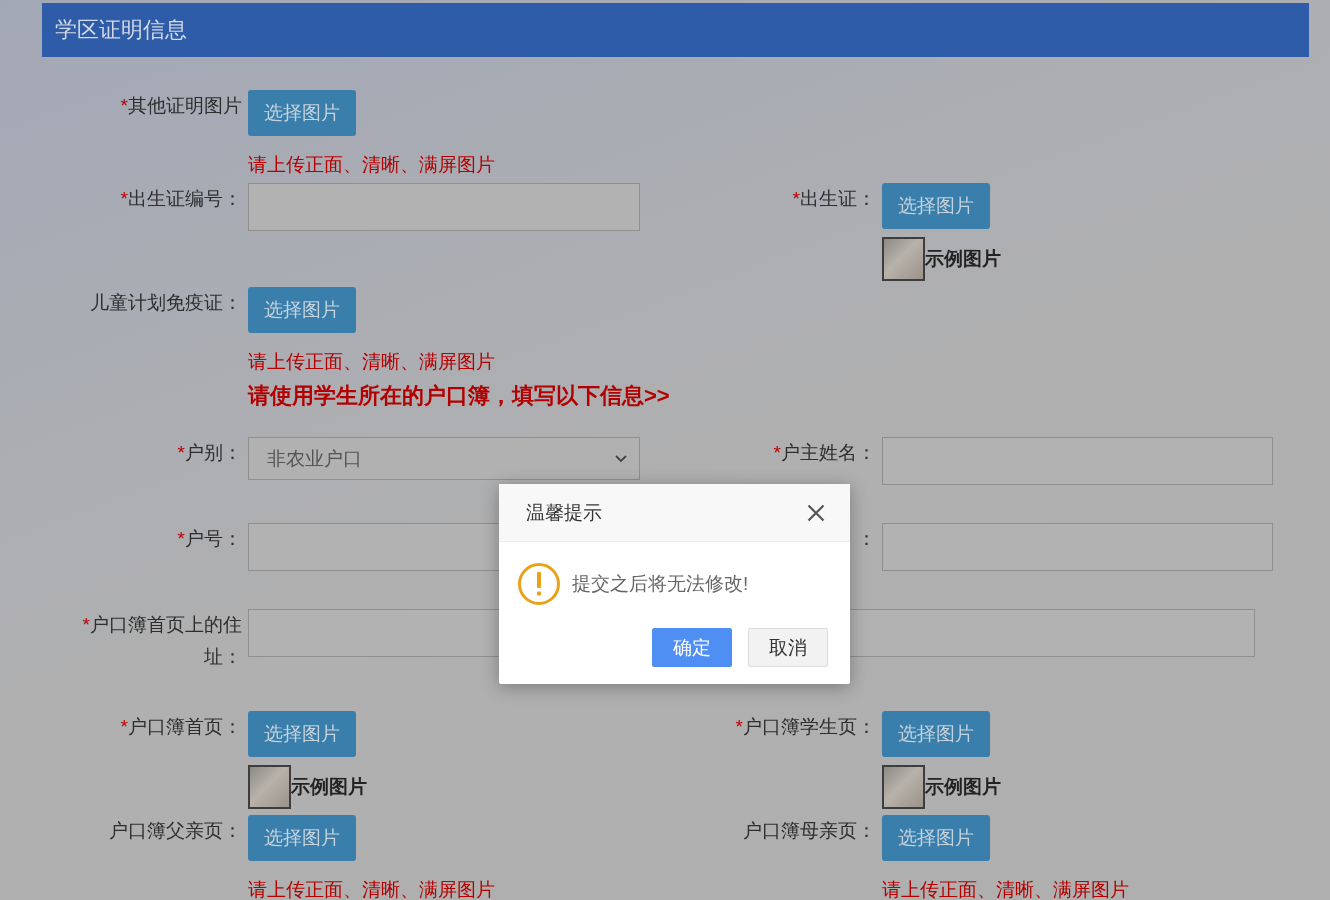 This screenshot has height=900, width=1330. I want to click on field-label: *户别：, so click(209, 453).